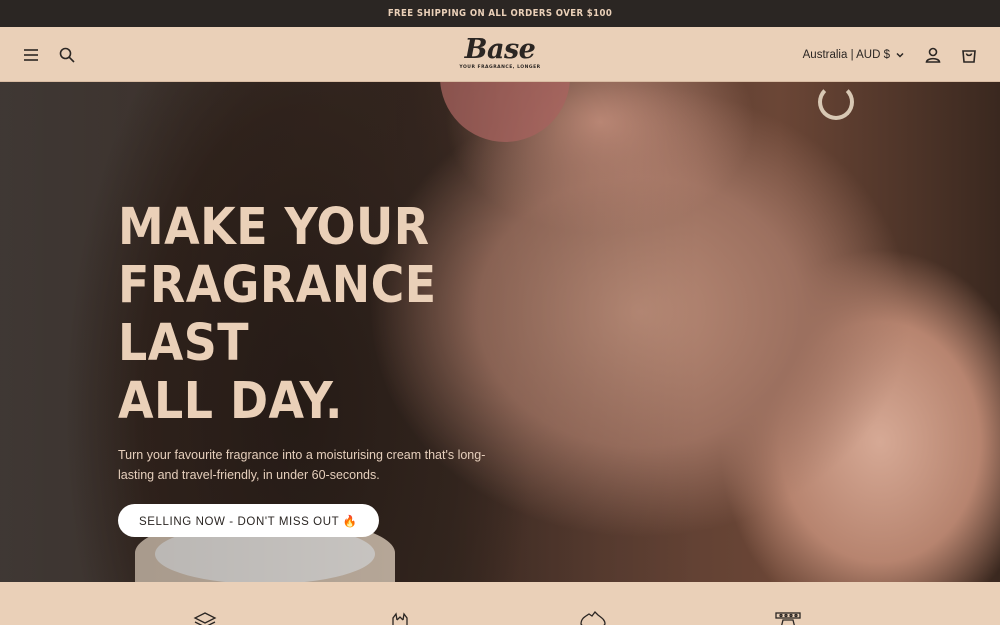 This screenshot has height=625, width=1000. I want to click on cart-icon, so click(969, 55).